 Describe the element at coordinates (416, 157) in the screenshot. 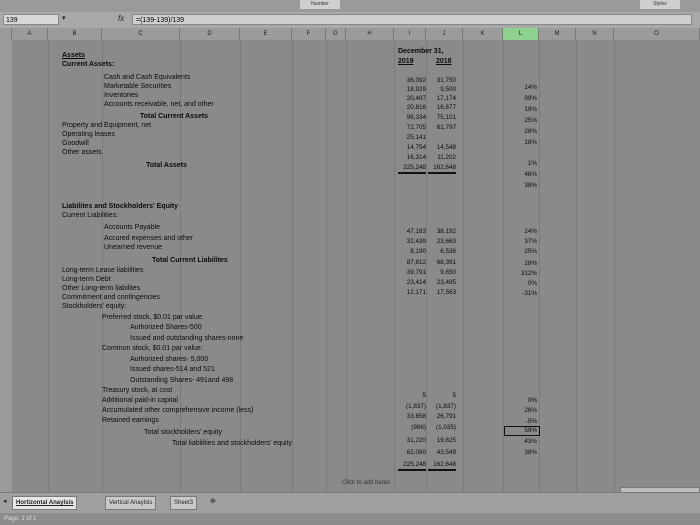

I see `value-2019: 16,314` at that location.